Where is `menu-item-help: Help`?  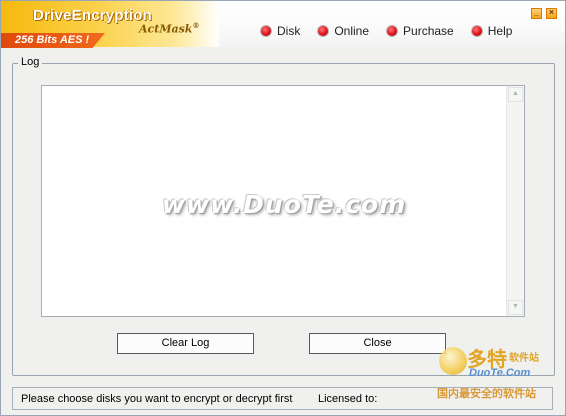 menu-item-help: Help is located at coordinates (492, 31).